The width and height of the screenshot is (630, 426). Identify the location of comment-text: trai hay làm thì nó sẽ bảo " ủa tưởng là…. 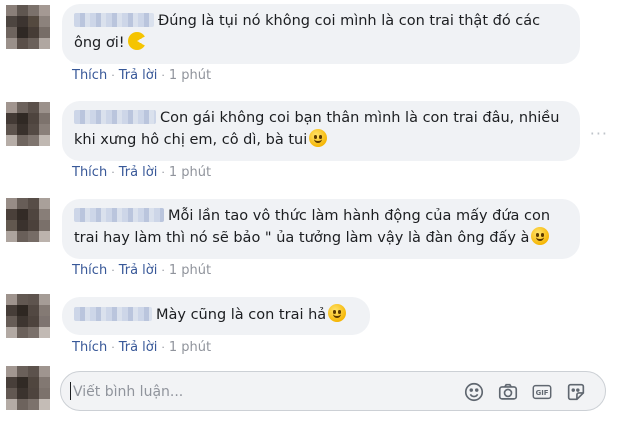
(302, 238).